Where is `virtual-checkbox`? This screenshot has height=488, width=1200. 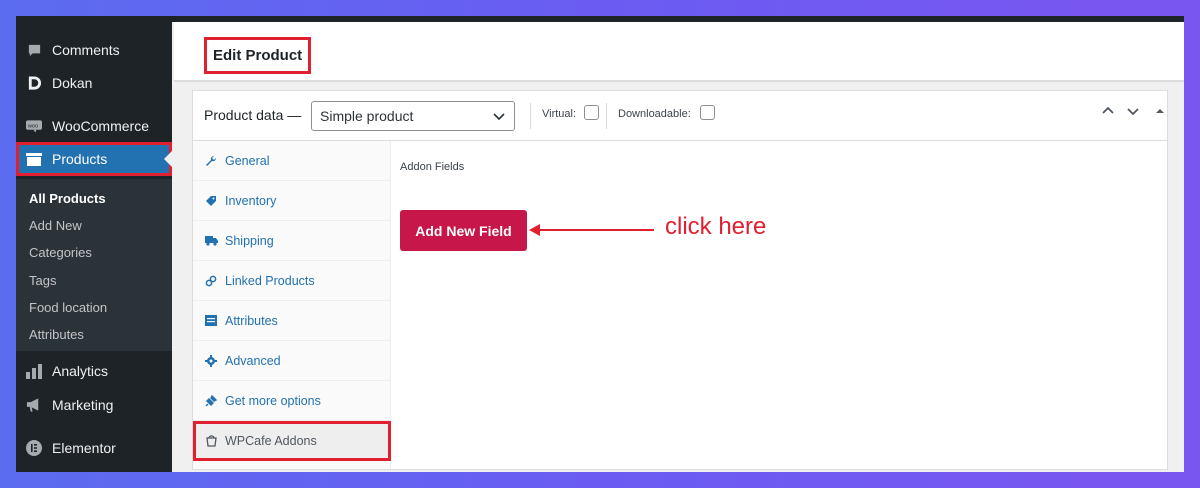
virtual-checkbox is located at coordinates (591, 112).